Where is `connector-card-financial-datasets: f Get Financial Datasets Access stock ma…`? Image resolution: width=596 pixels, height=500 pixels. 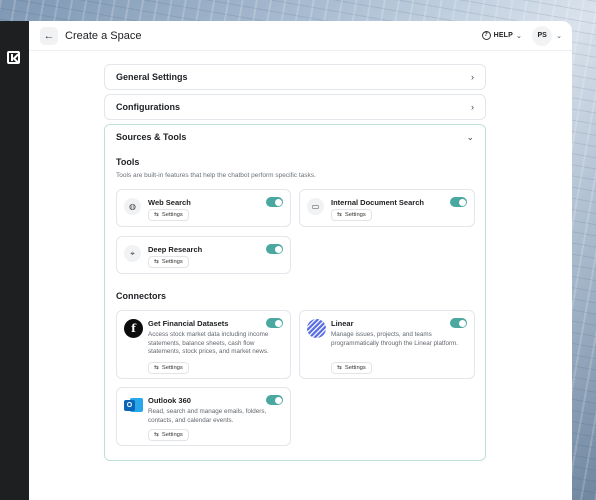
connector-card-financial-datasets: f Get Financial Datasets Access stock ma… is located at coordinates (203, 344).